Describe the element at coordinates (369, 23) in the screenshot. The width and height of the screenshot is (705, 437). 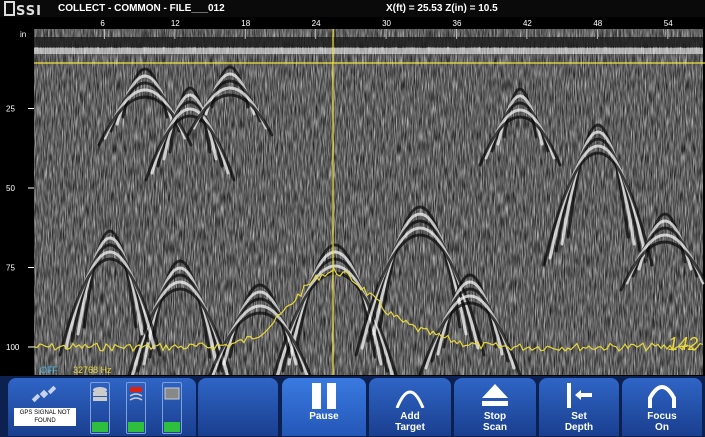
I see `distance-axis-strip` at that location.